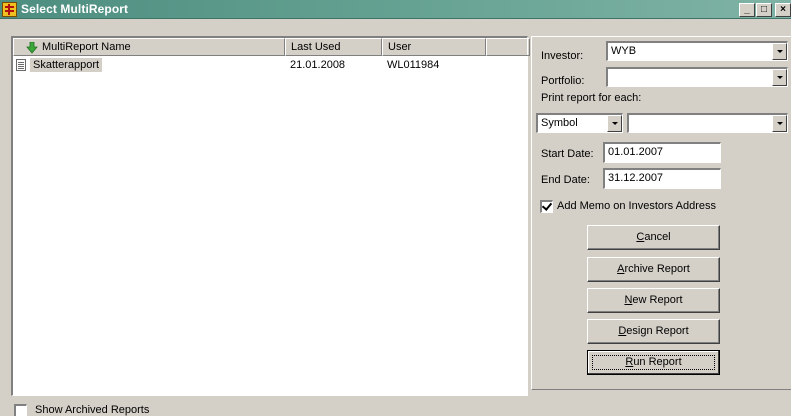 This screenshot has width=791, height=416. I want to click on column-label-name: MultiReport Name, so click(86, 47).